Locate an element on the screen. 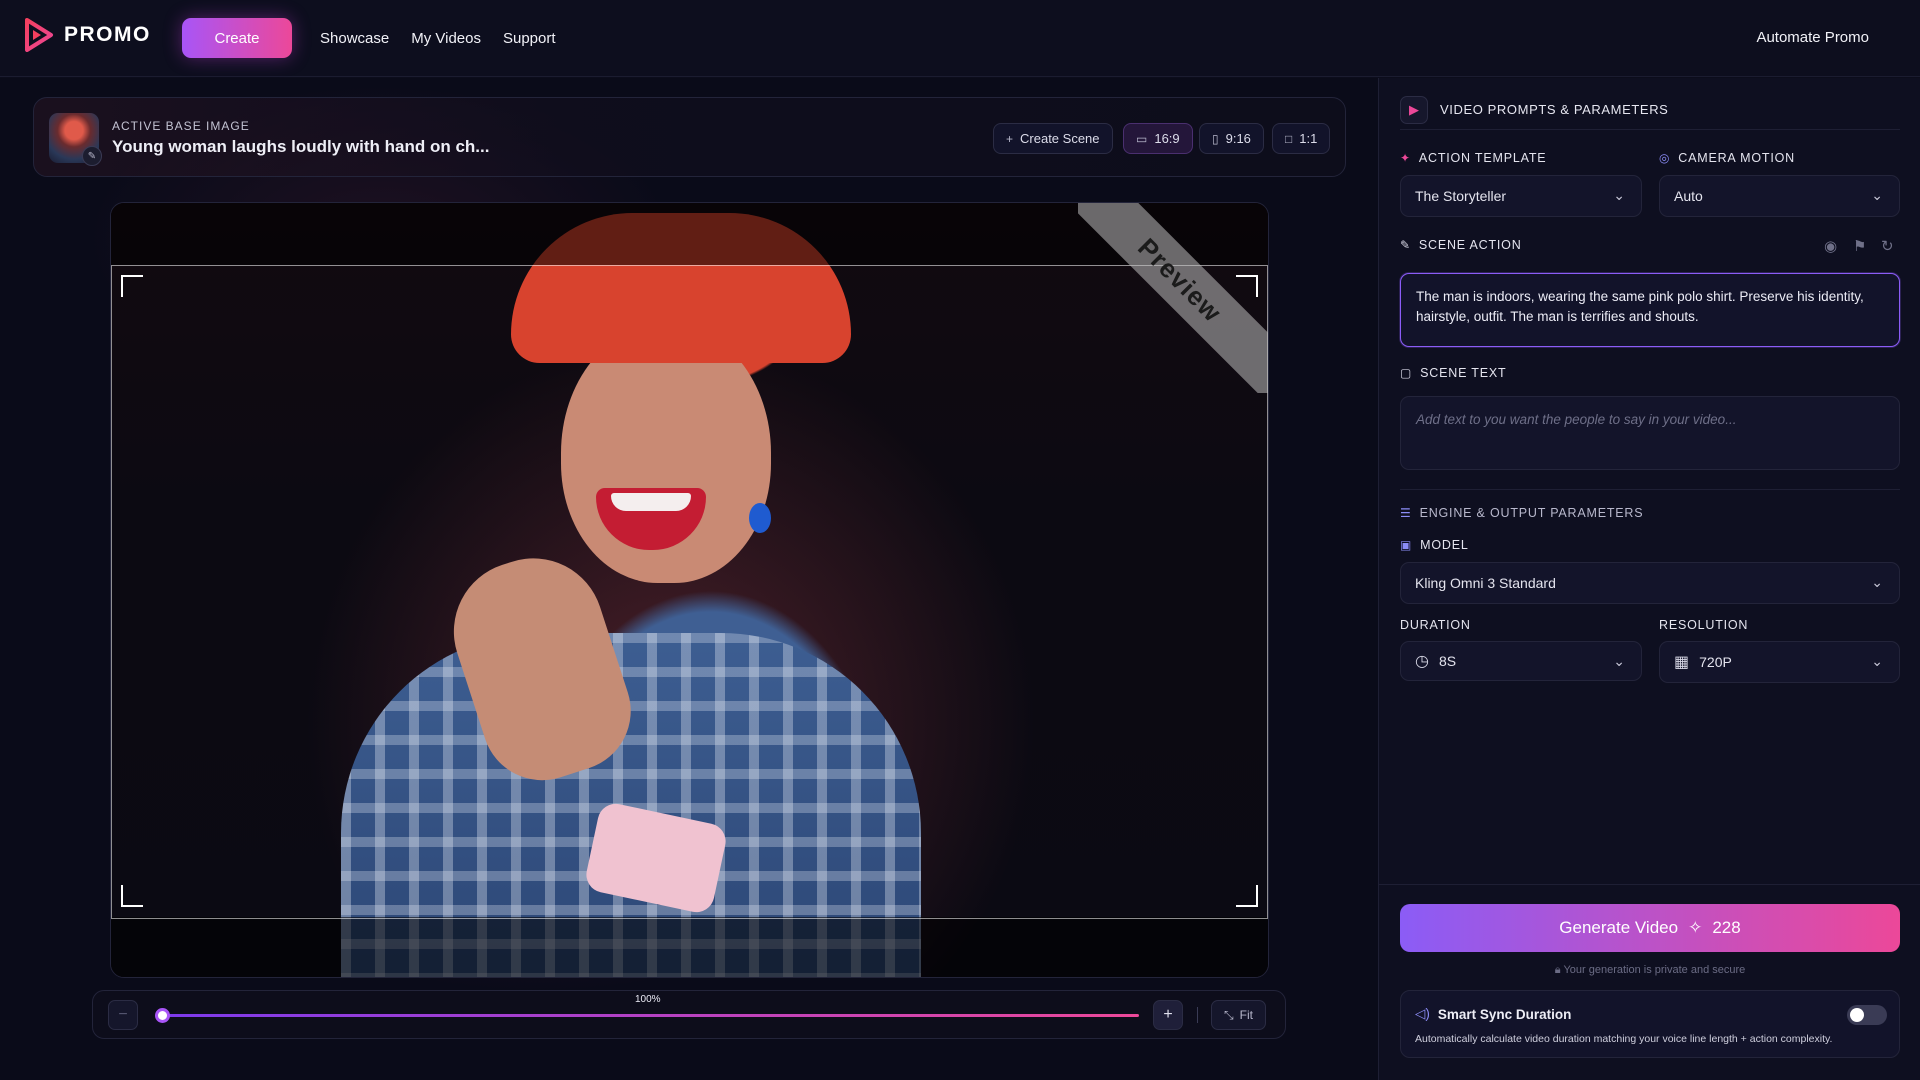 The image size is (1920, 1080). pencil-icon: ✎ is located at coordinates (1405, 245).